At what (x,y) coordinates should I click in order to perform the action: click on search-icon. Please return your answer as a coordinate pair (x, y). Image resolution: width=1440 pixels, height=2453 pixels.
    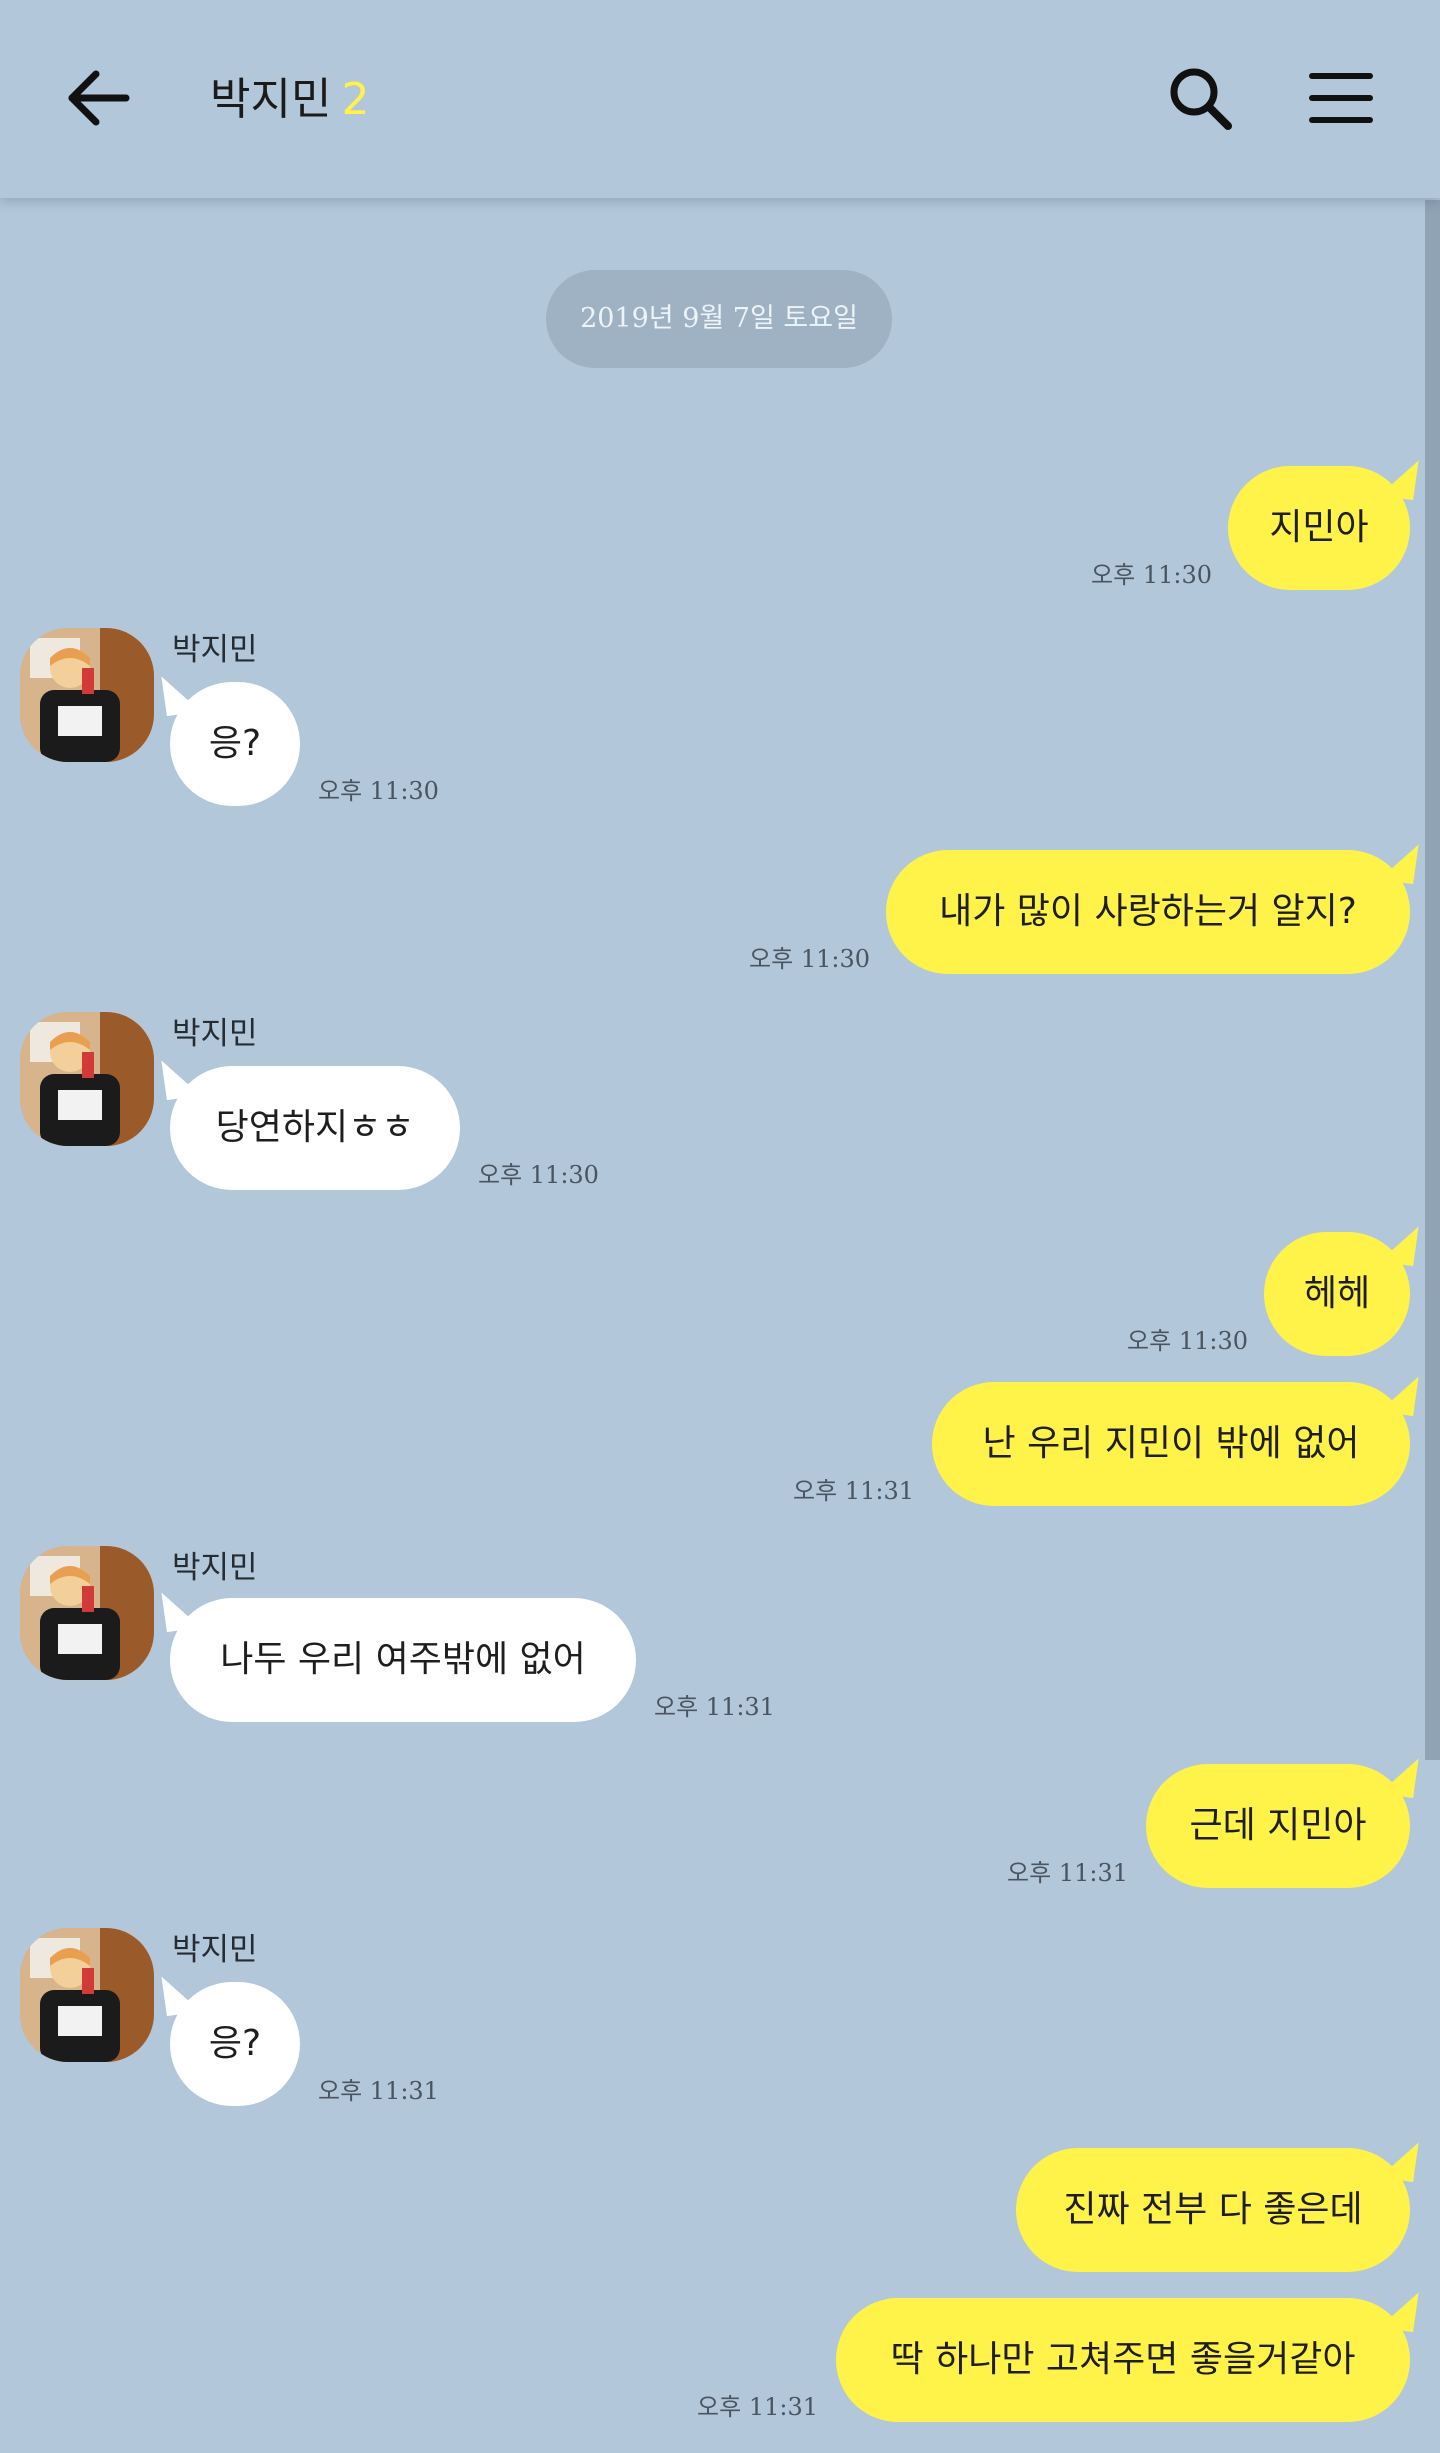
    Looking at the image, I should click on (1201, 99).